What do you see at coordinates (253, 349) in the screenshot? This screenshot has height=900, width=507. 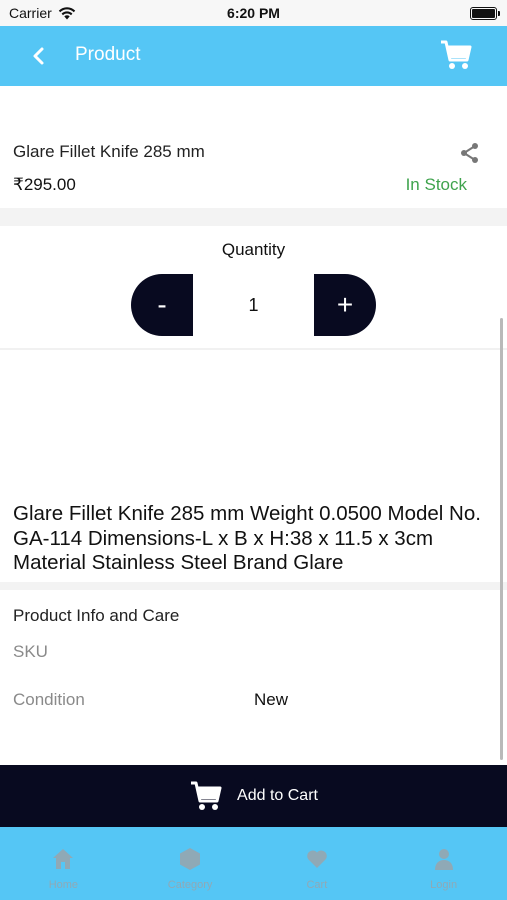 I see `divider` at bounding box center [253, 349].